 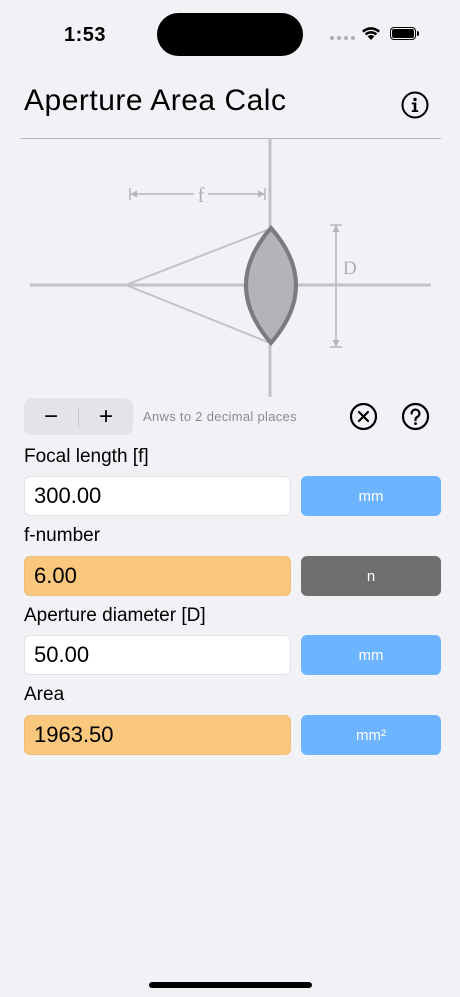 I want to click on precision-text: Anws to 2 decimal places, so click(x=220, y=416).